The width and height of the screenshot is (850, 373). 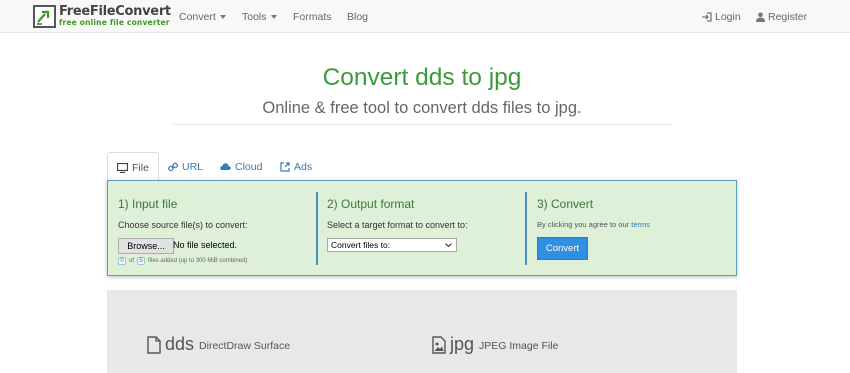 I want to click on file-icon, so click(x=154, y=344).